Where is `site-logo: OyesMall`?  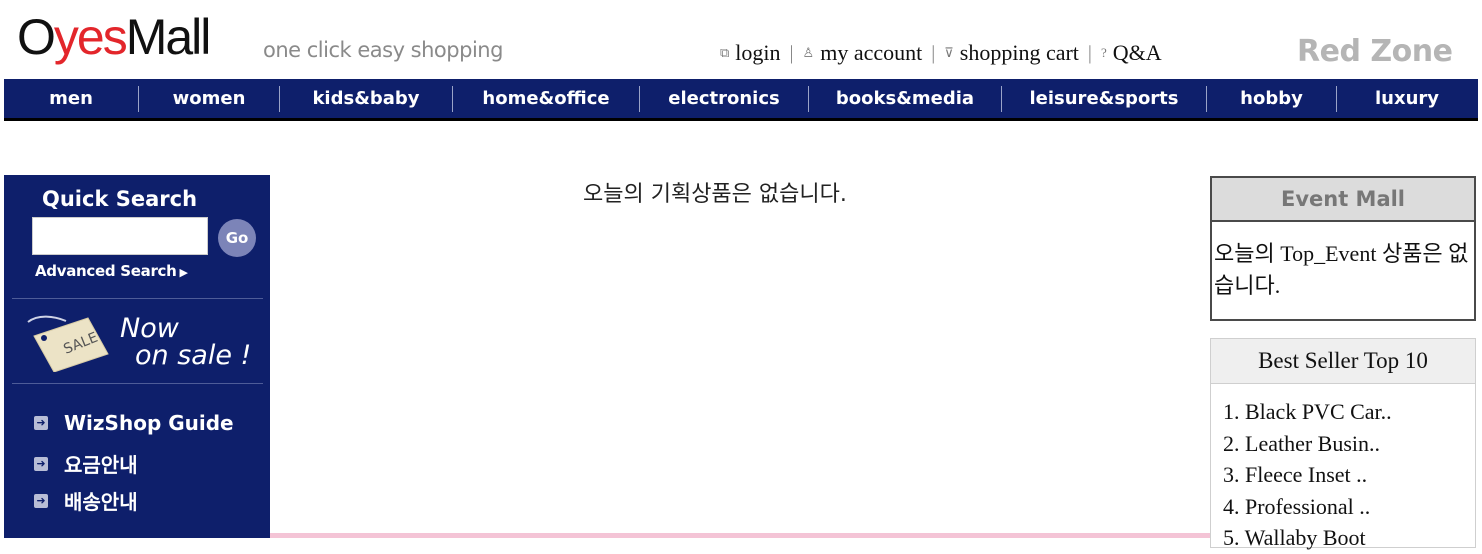
site-logo: OyesMall is located at coordinates (114, 37).